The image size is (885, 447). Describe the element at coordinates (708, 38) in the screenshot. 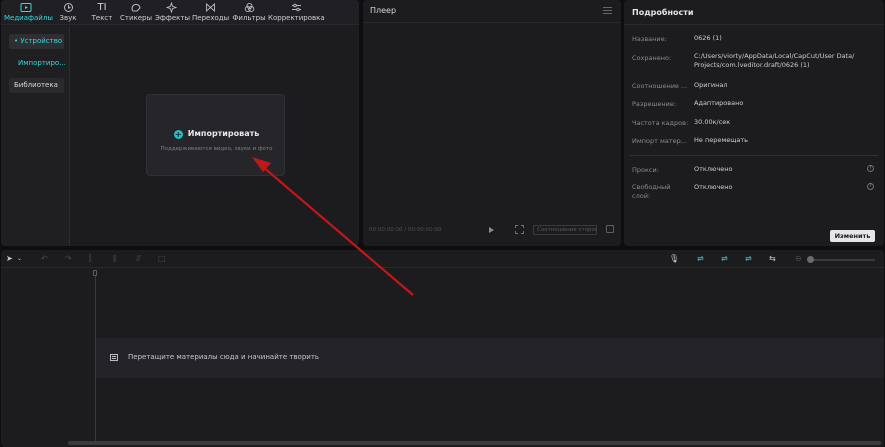

I see `detail-value-name: 0626 (1)` at that location.